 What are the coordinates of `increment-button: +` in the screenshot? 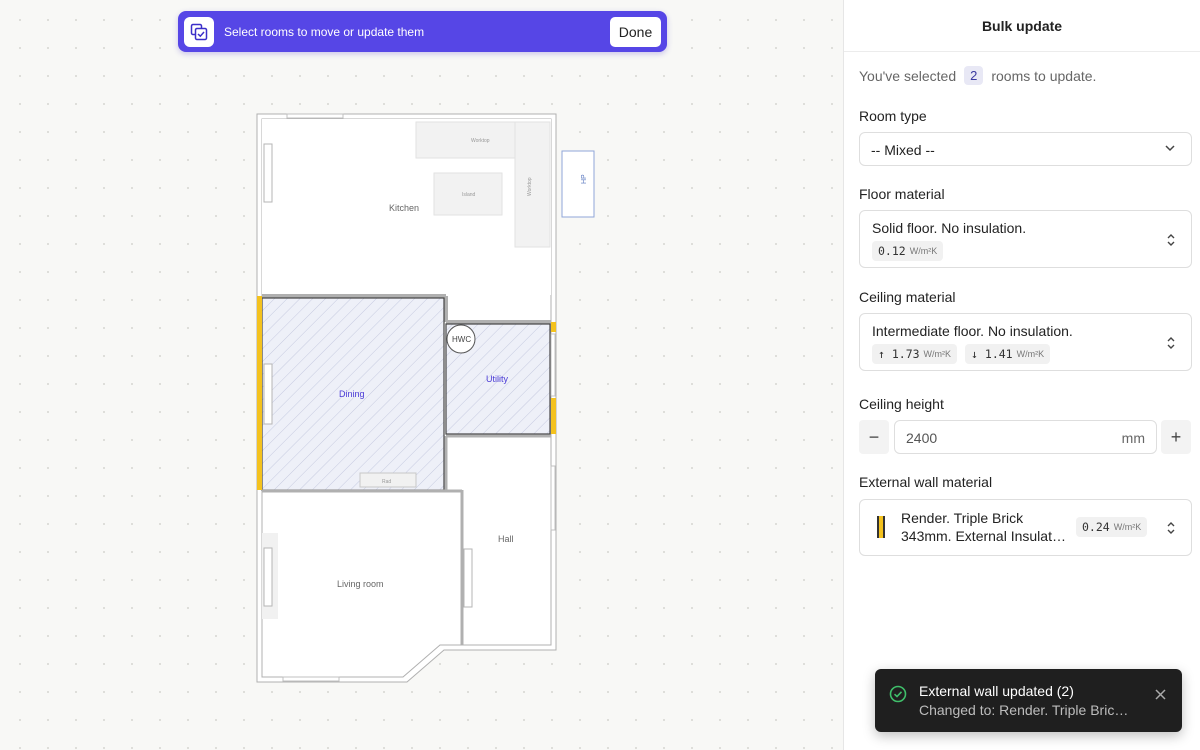 It's located at (1176, 437).